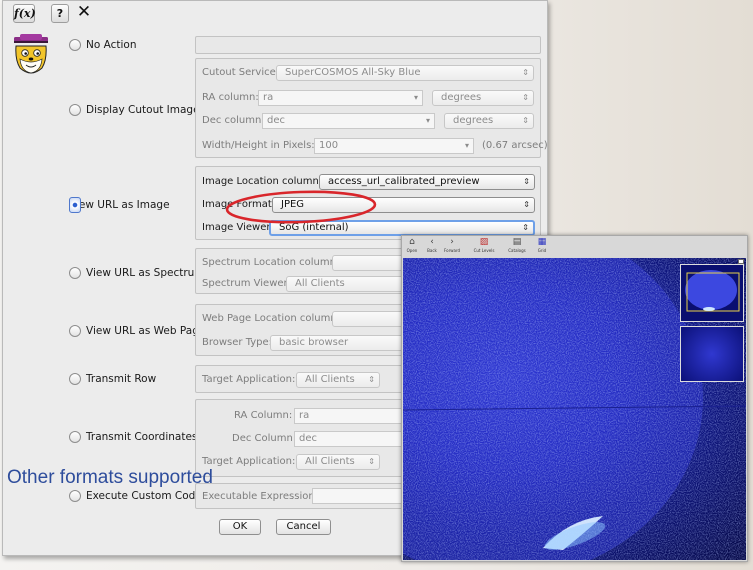 The width and height of the screenshot is (753, 570). Describe the element at coordinates (484, 250) in the screenshot. I see `tool-label: Cut Levels` at that location.